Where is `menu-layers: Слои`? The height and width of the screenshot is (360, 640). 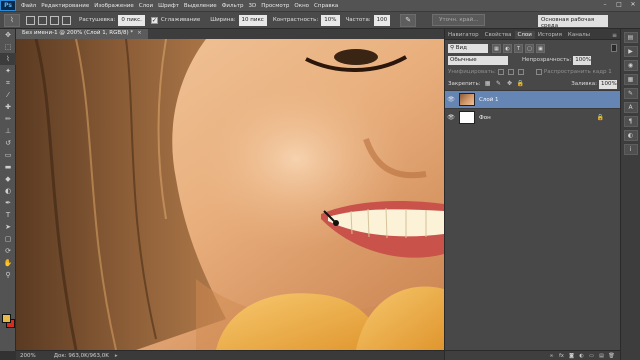 menu-layers: Слои is located at coordinates (146, 6).